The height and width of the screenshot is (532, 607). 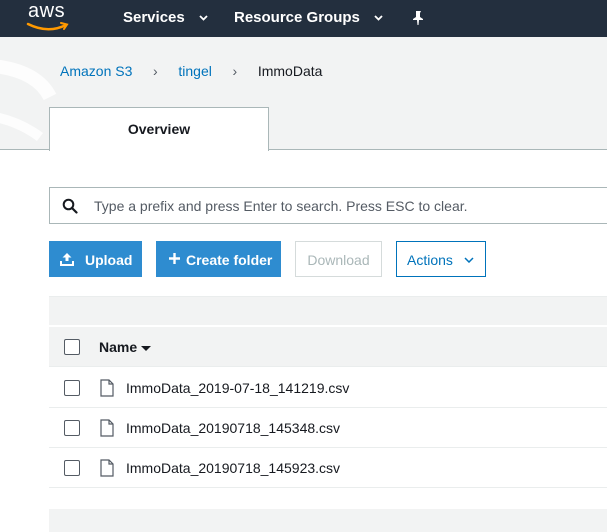 What do you see at coordinates (430, 260) in the screenshot?
I see `actions-label: Actions` at bounding box center [430, 260].